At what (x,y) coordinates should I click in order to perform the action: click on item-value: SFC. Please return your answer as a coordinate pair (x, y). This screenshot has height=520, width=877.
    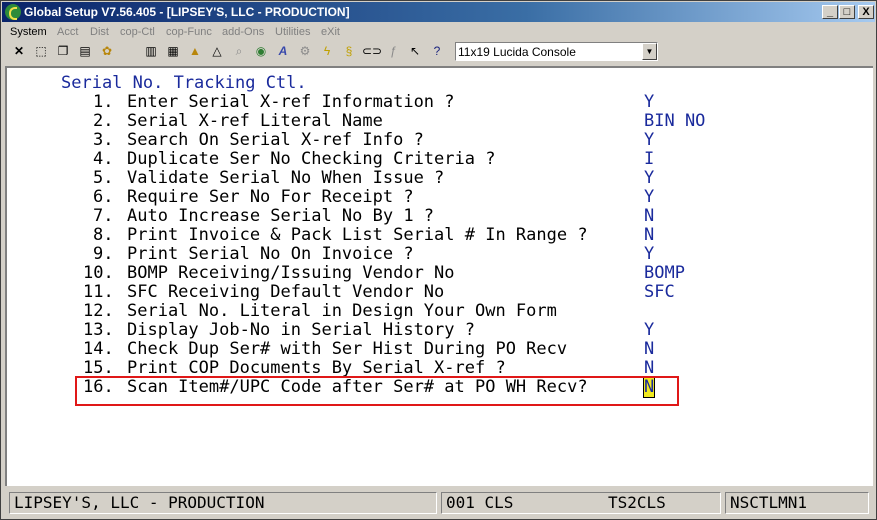
    Looking at the image, I should click on (659, 292).